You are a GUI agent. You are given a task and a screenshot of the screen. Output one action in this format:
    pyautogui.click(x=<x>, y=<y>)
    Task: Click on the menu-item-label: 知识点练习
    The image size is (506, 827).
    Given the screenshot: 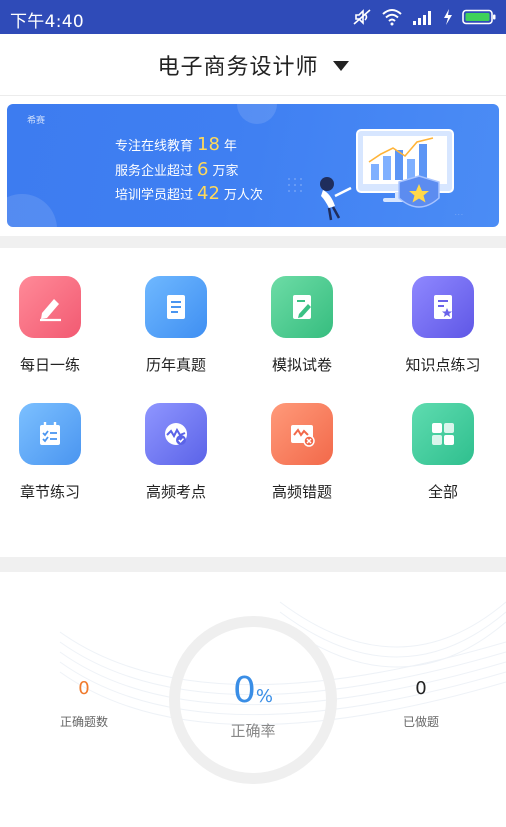 What is the action you would take?
    pyautogui.click(x=443, y=365)
    